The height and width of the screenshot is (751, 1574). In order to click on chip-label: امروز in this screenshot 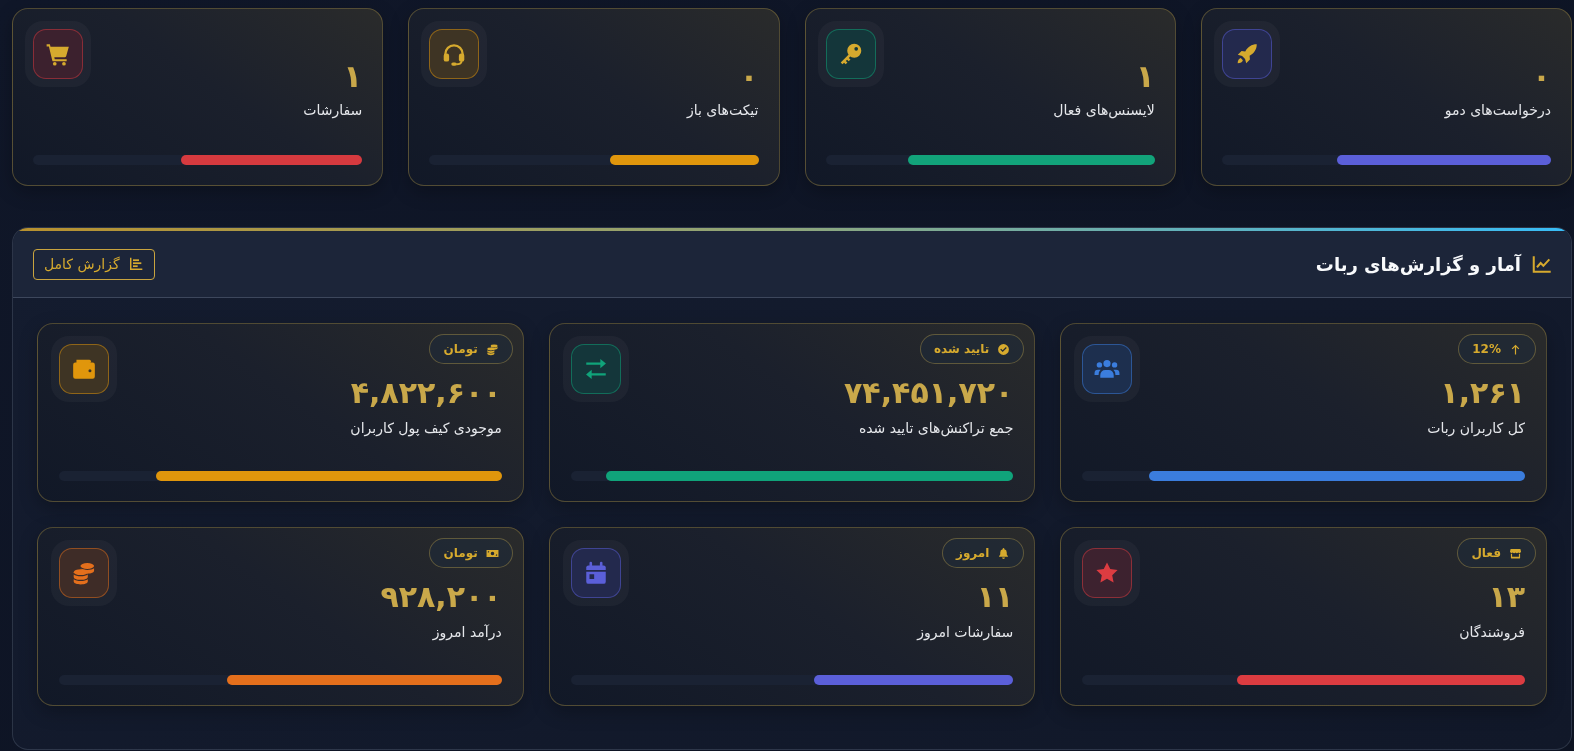, I will do `click(972, 553)`.